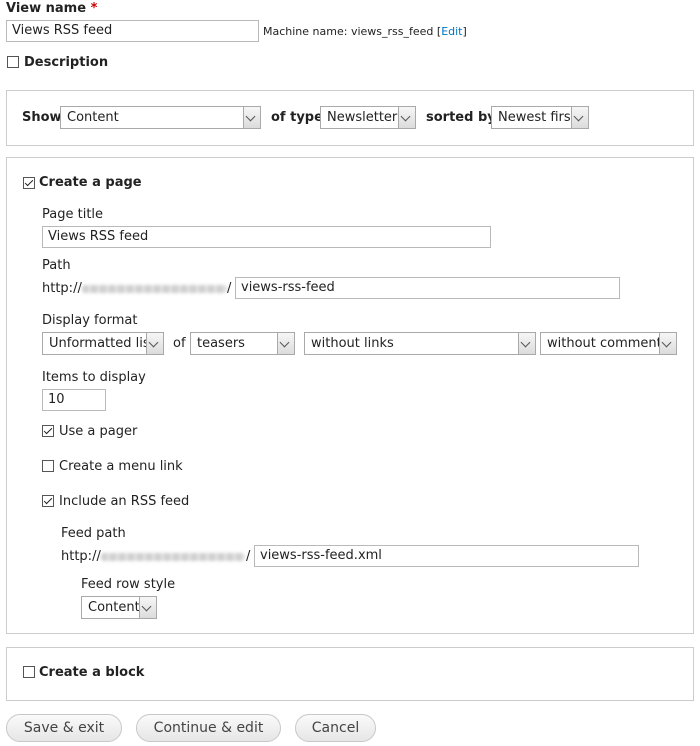 This screenshot has width=700, height=746. Describe the element at coordinates (62, 288) in the screenshot. I see `path-prefix: http://` at that location.